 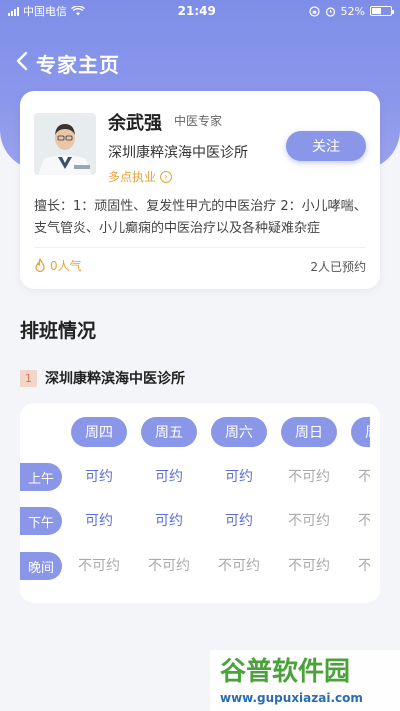 I want to click on schedule-section-title: 排班情况, so click(x=58, y=331).